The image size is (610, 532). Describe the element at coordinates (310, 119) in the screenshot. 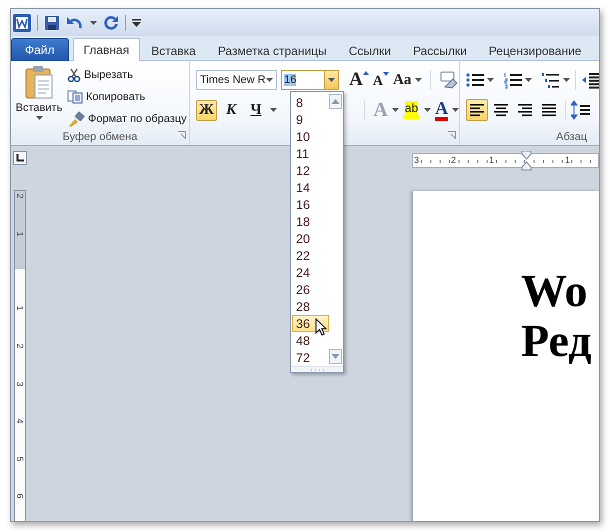

I see `size-option: 9` at that location.